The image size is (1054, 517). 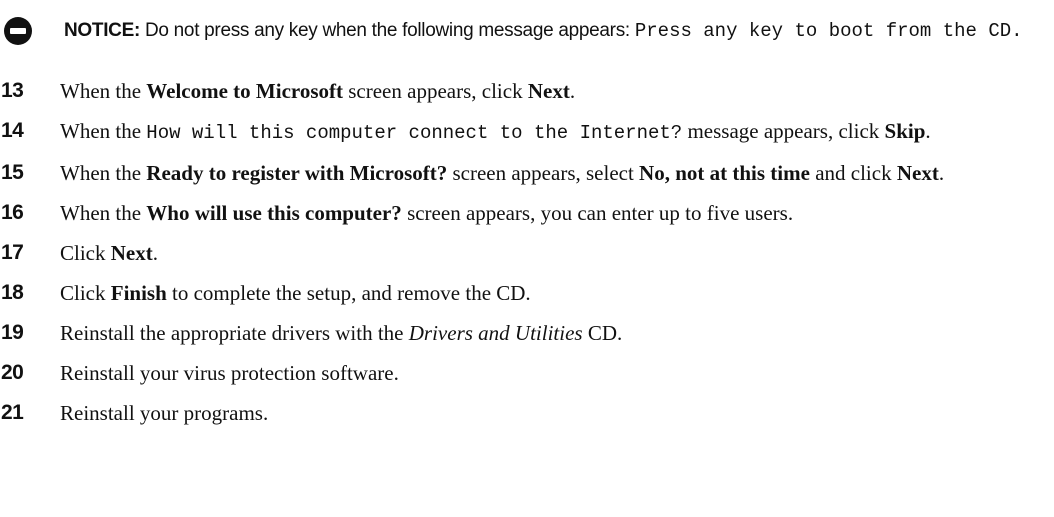 I want to click on step-number: 17, so click(x=12, y=252).